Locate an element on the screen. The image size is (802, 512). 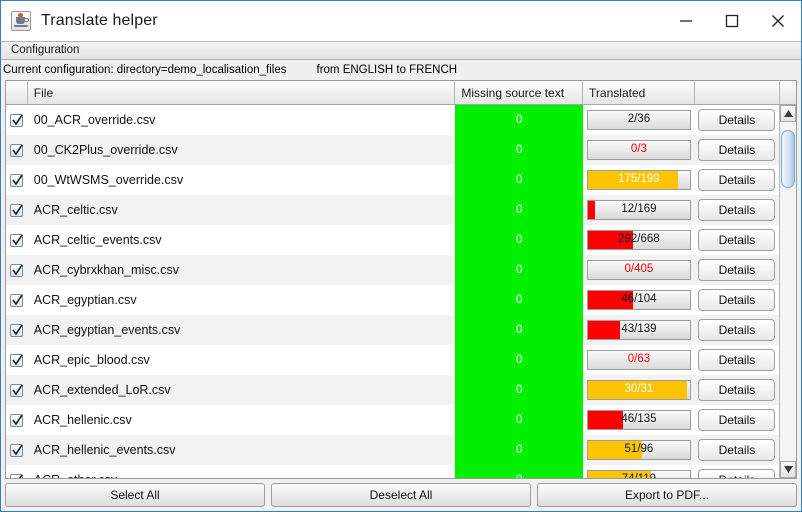
triangle-up-icon is located at coordinates (788, 113).